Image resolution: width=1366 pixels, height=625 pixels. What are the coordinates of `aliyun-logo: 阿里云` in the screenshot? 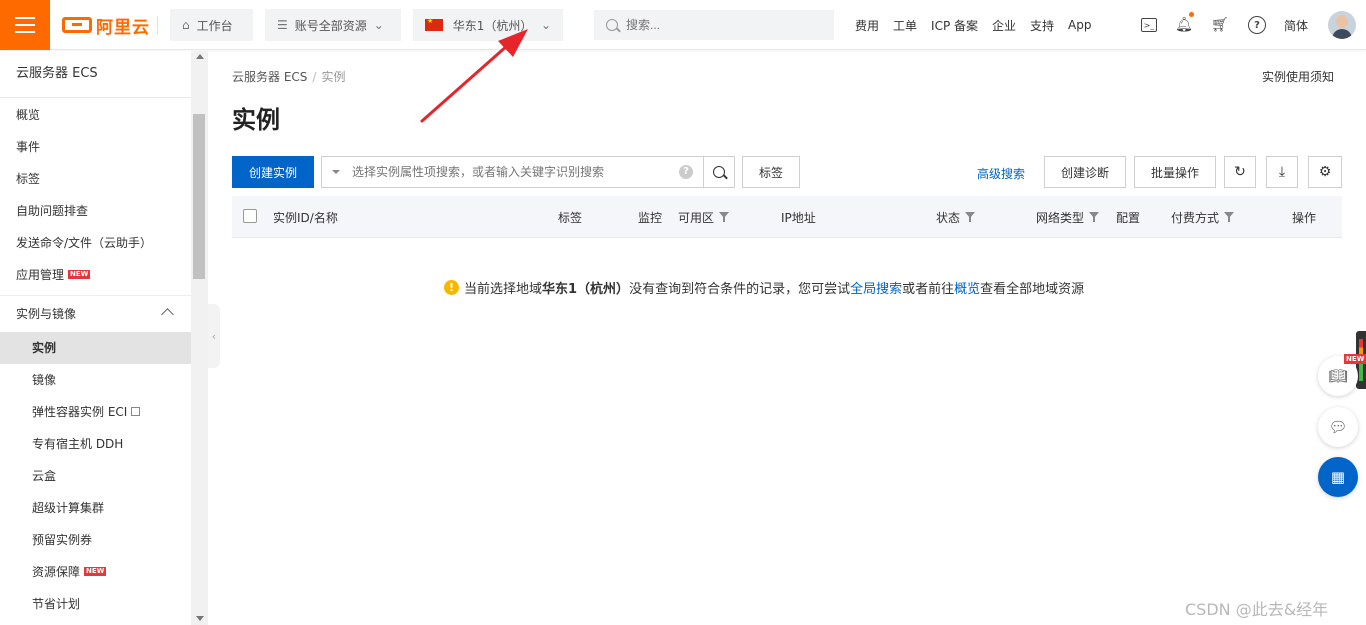 It's located at (106, 26).